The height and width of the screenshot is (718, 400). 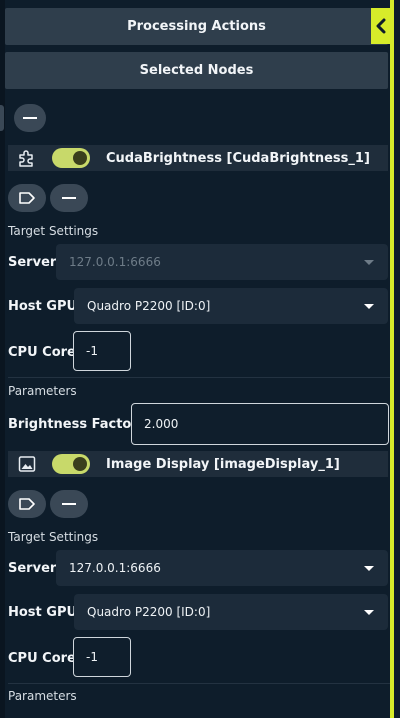 I want to click on node-header: CudaBrightness [CudaBrightness_1], so click(x=198, y=158).